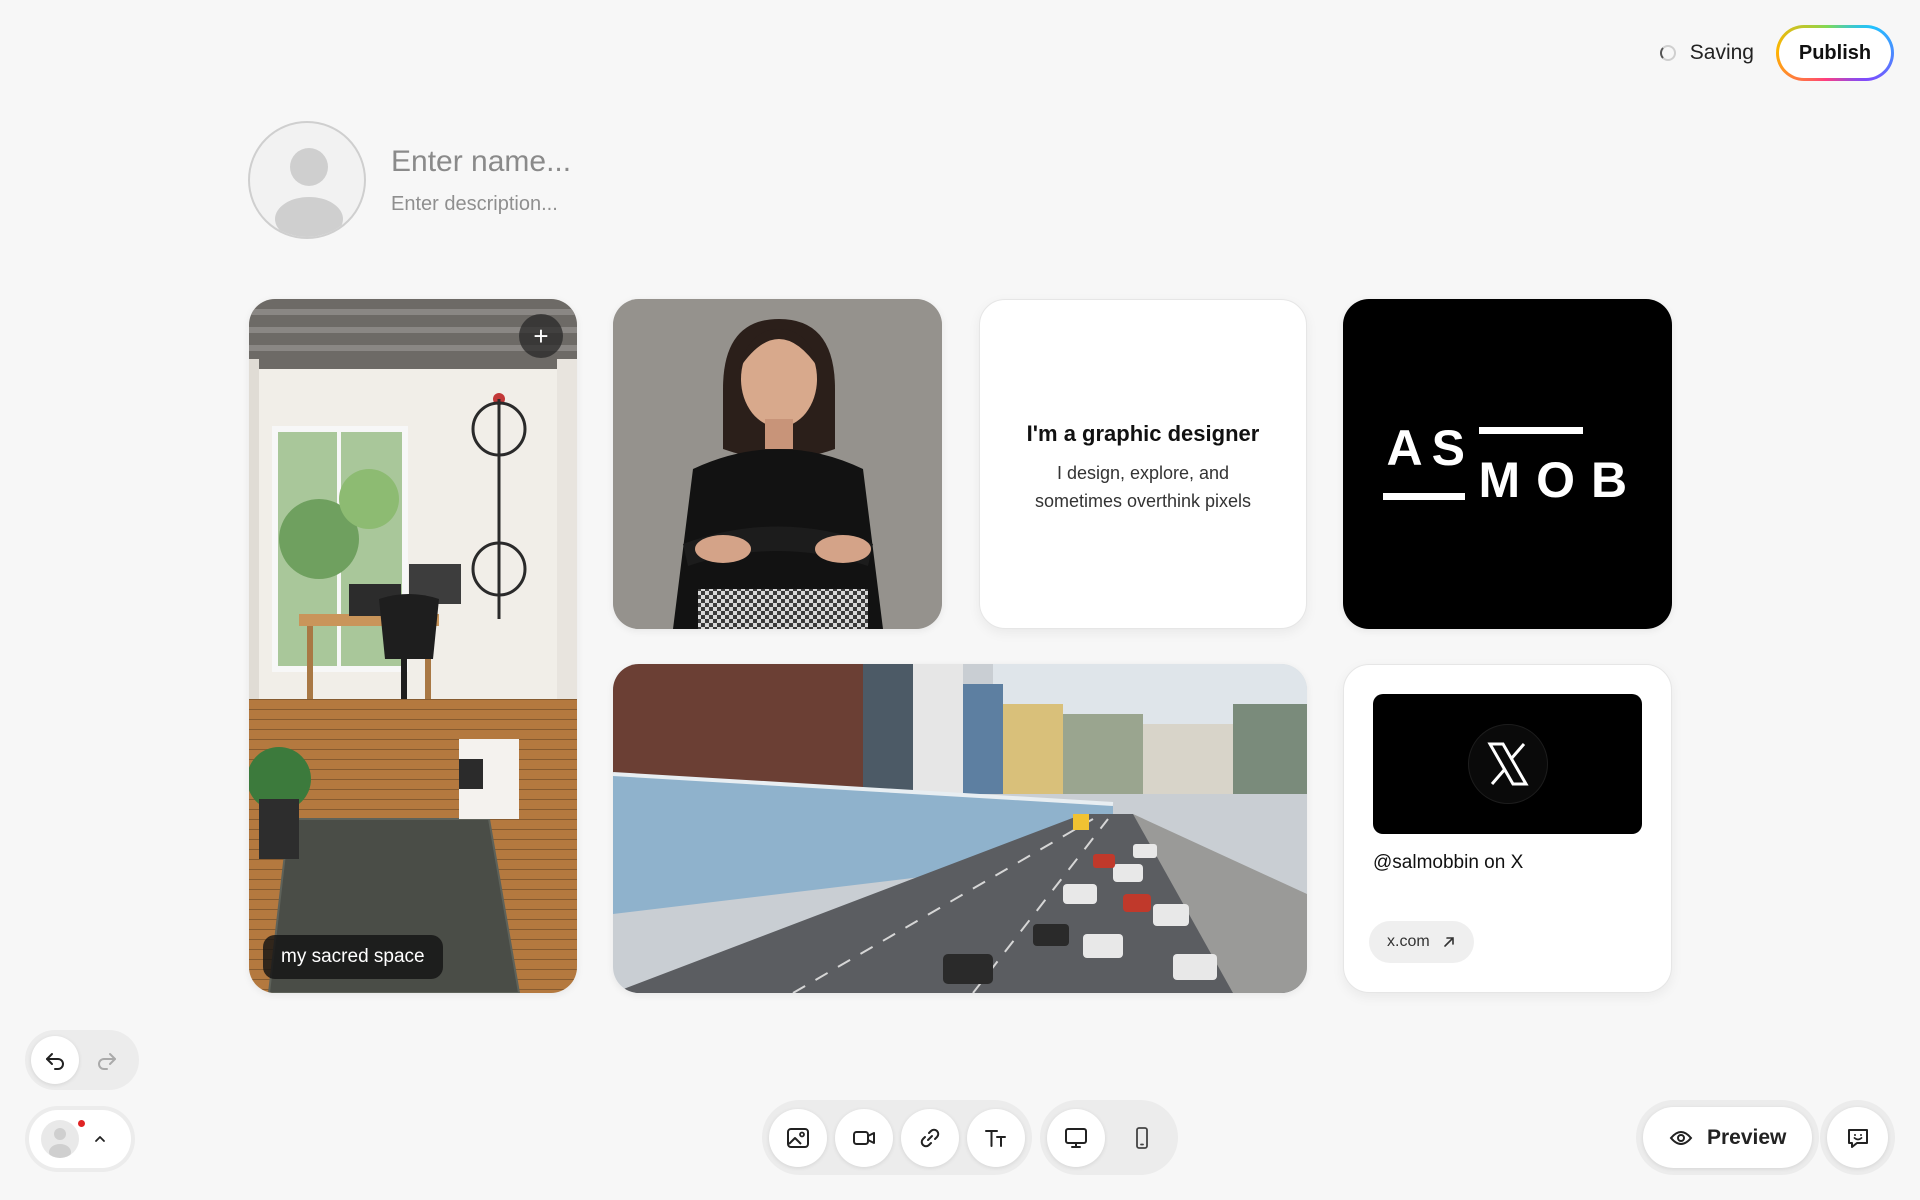 This screenshot has width=1920, height=1200. What do you see at coordinates (1430, 448) in the screenshot?
I see `logo-text-as: AS` at bounding box center [1430, 448].